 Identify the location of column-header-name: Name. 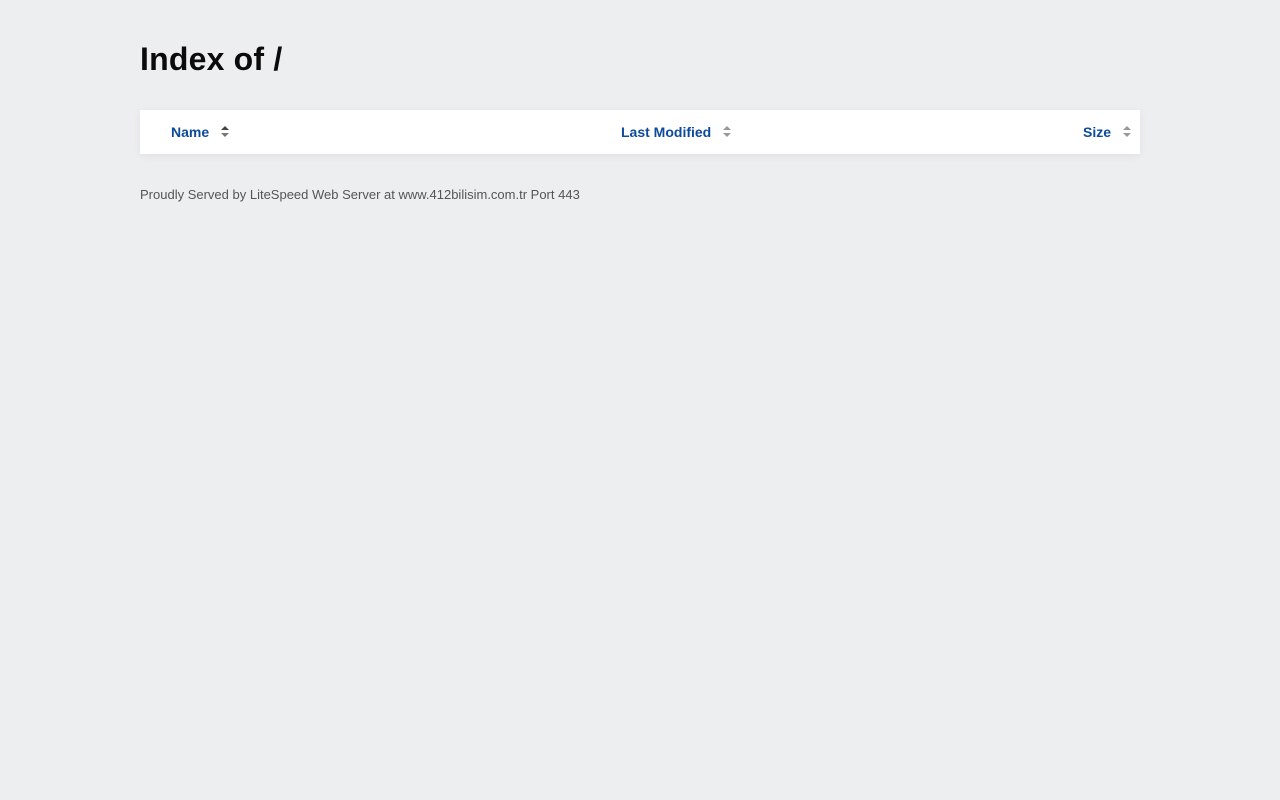
(200, 132).